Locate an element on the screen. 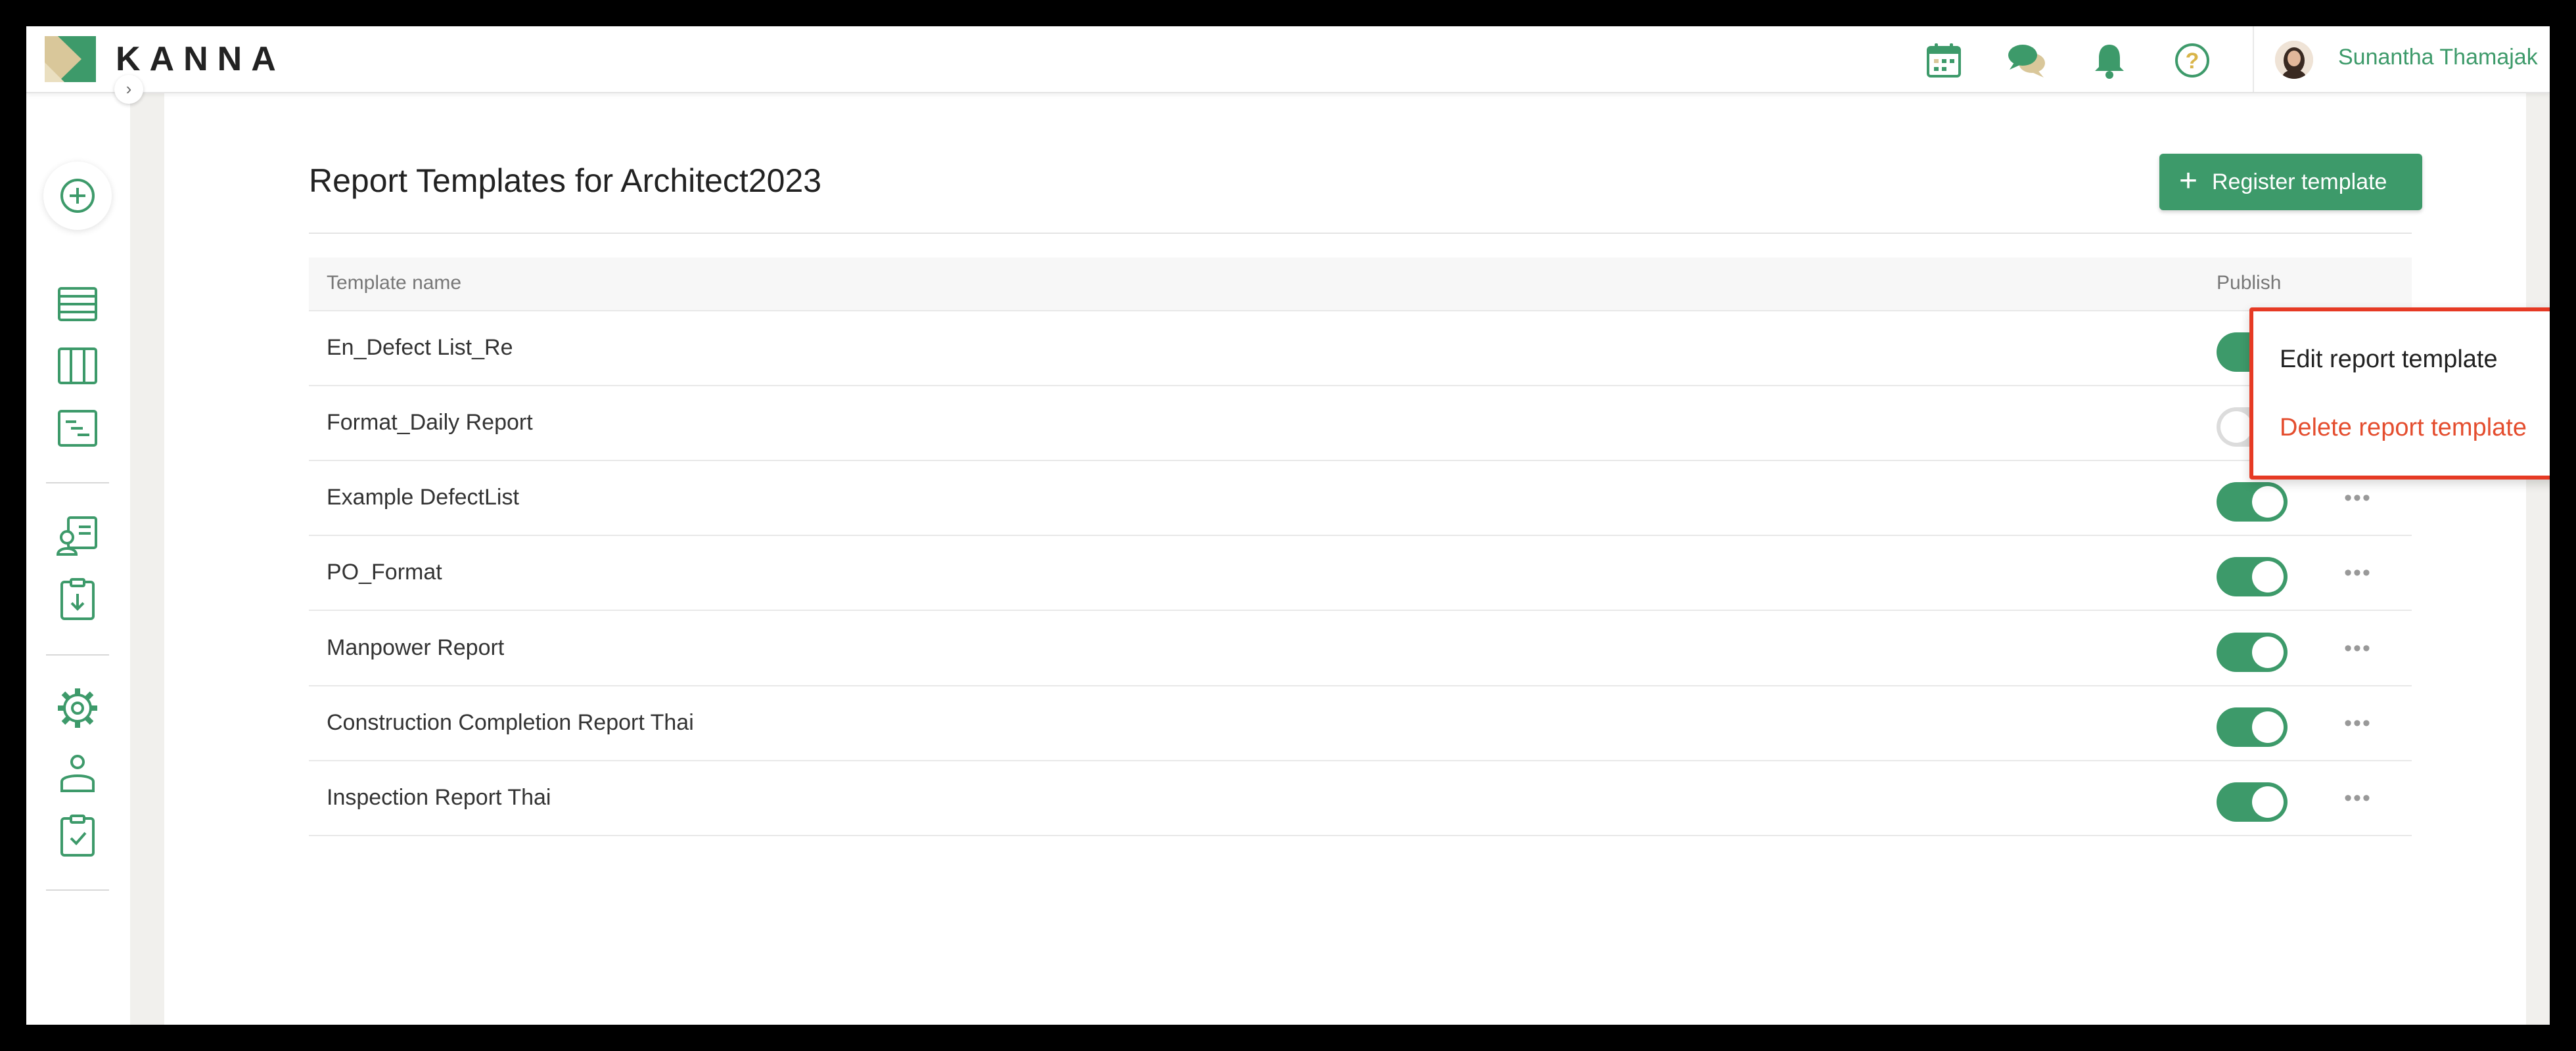  template-name: Format_Daily Report is located at coordinates (430, 423).